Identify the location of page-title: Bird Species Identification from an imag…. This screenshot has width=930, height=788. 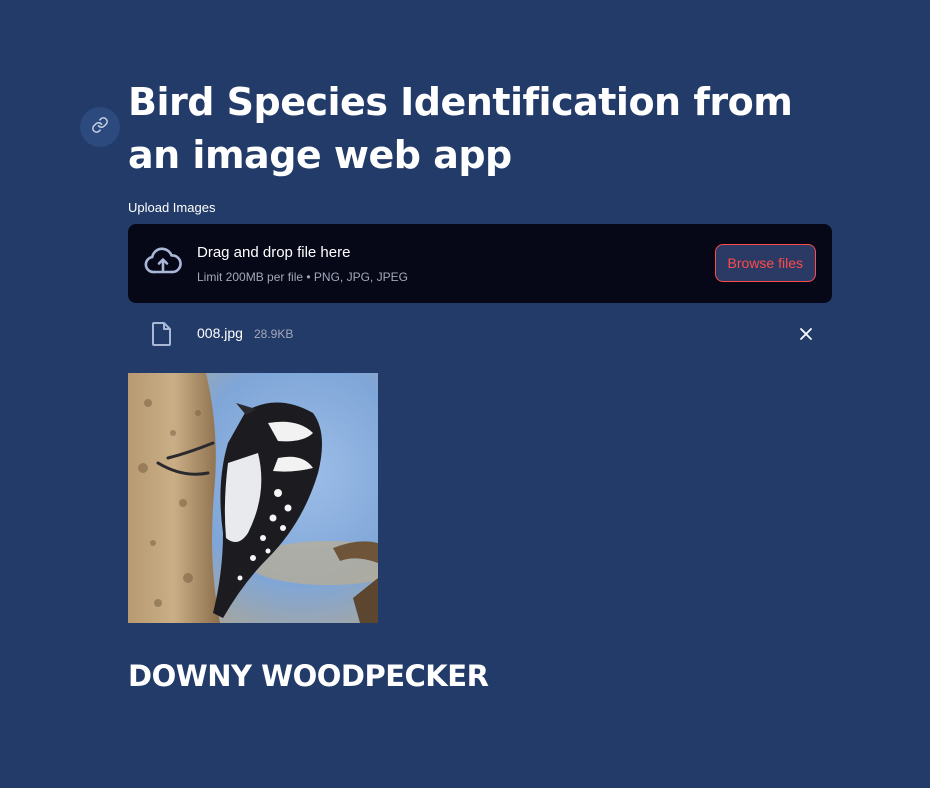
(460, 128).